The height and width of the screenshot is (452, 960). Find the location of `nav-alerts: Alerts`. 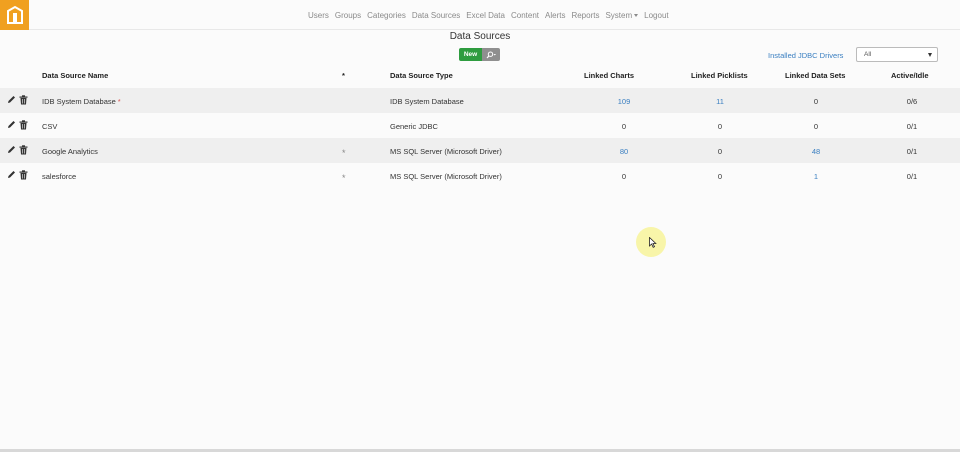

nav-alerts: Alerts is located at coordinates (555, 15).